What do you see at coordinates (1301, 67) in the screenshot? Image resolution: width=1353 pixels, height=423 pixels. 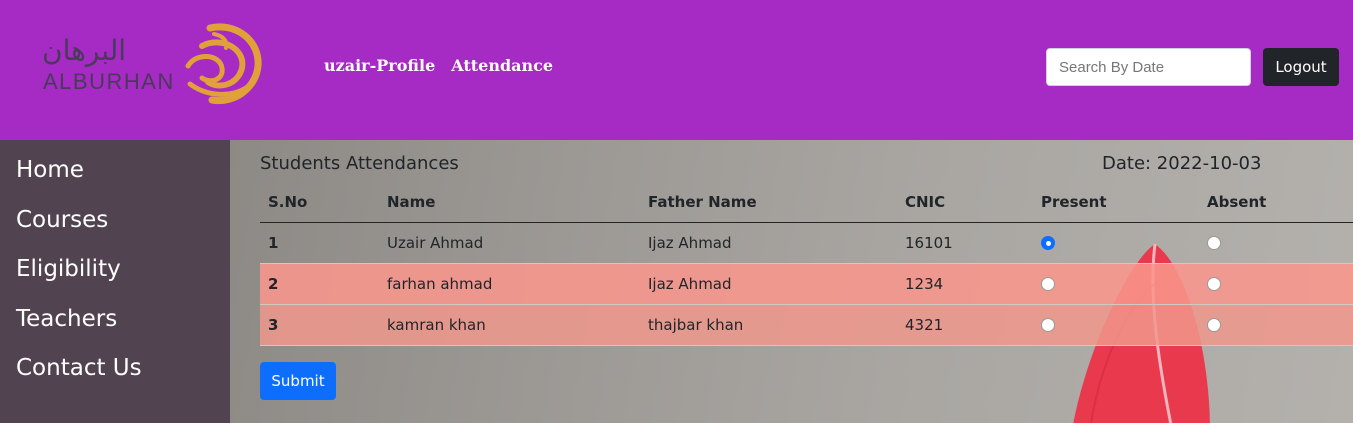 I see `logout-button: Logout` at bounding box center [1301, 67].